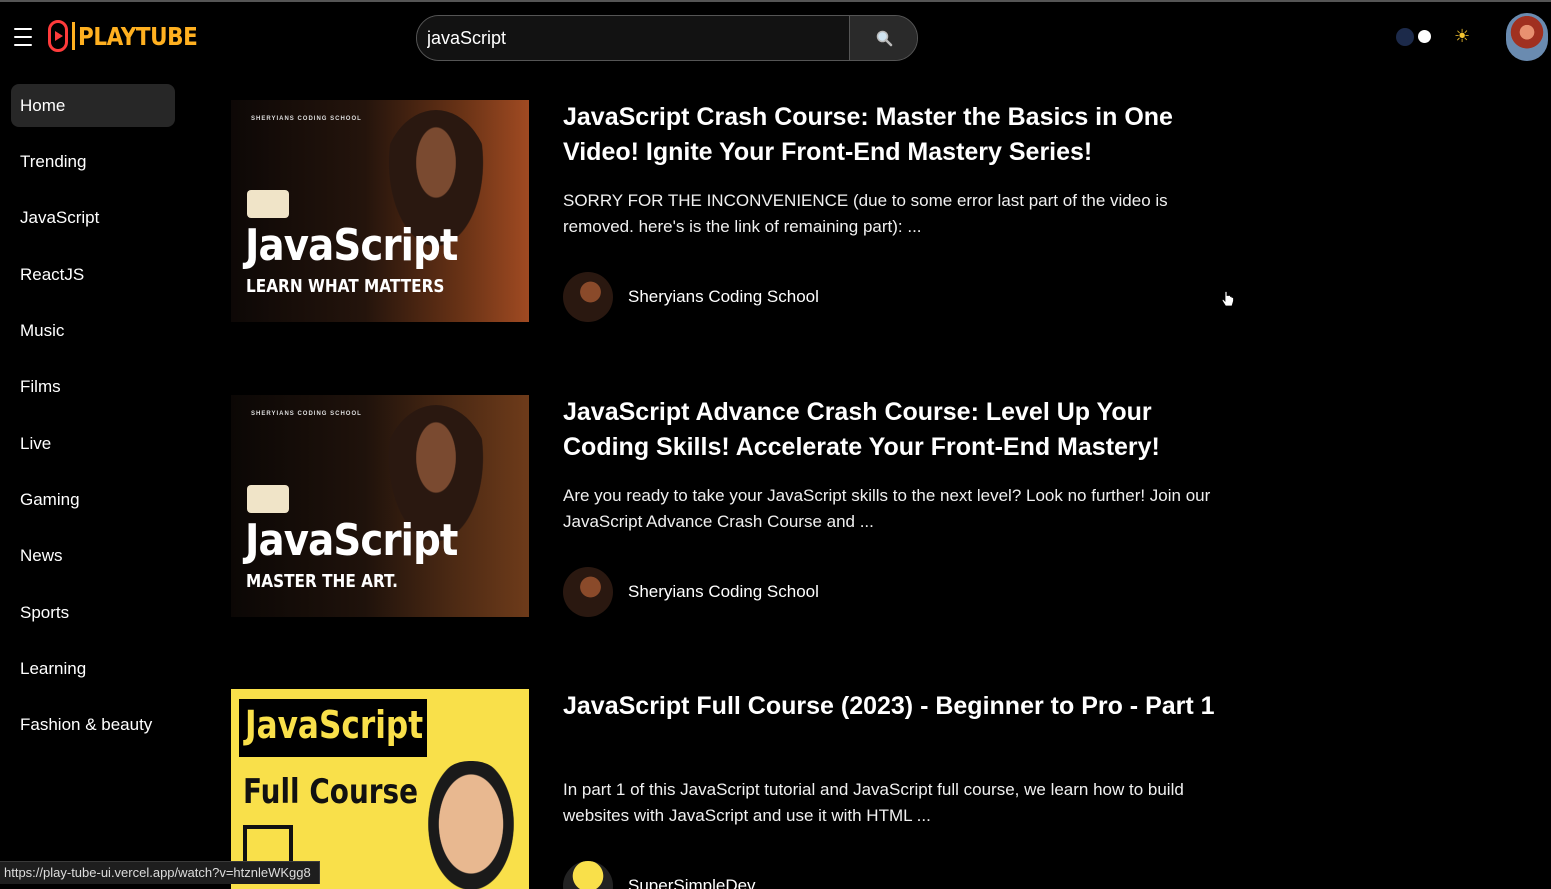 The width and height of the screenshot is (1551, 889). Describe the element at coordinates (93, 274) in the screenshot. I see `sidebar-item-reactjs: ReactJS` at that location.